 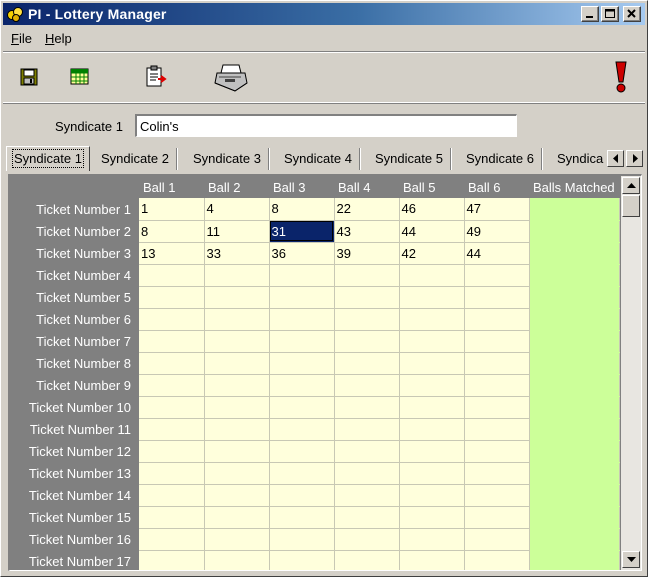 What do you see at coordinates (367, 209) in the screenshot?
I see `ball-cell: 22` at bounding box center [367, 209].